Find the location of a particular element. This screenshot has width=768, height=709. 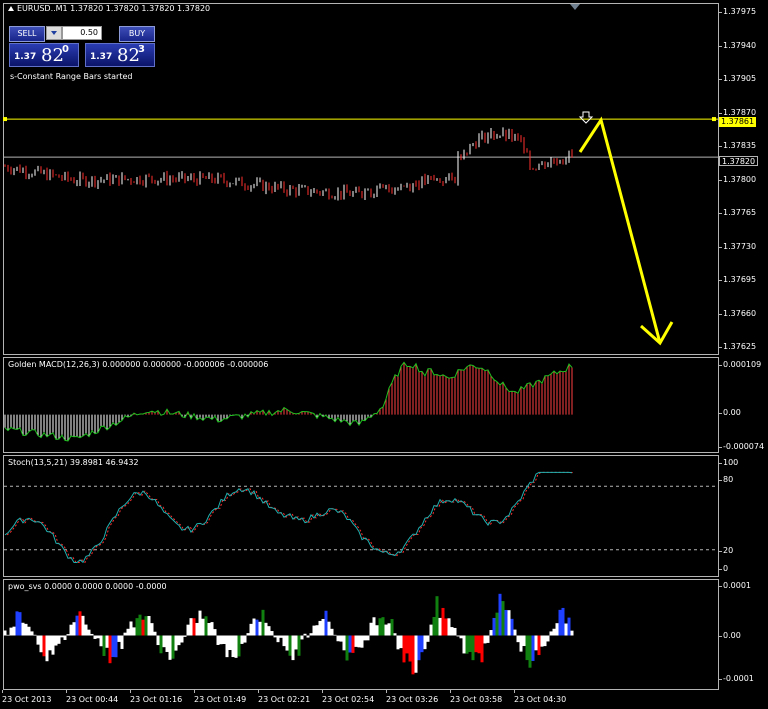

line-anchor-left is located at coordinates (5, 119).